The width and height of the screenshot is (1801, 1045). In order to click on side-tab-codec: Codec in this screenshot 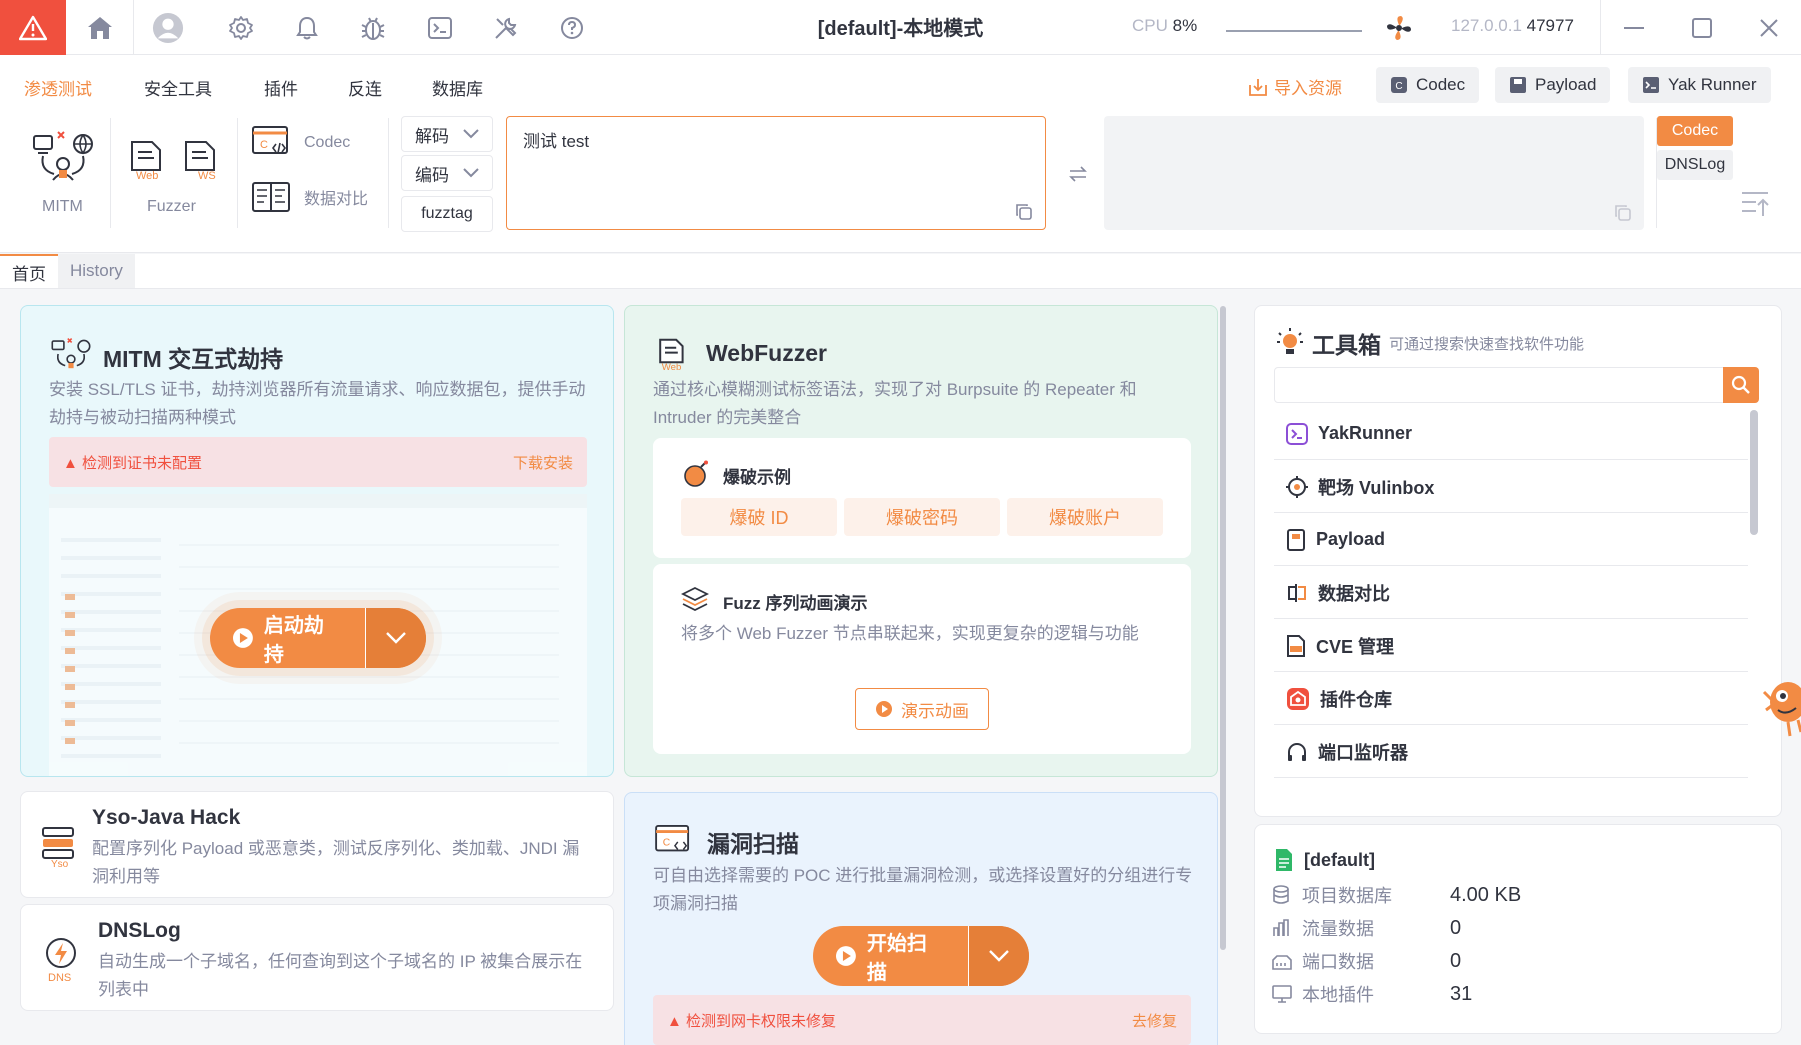, I will do `click(1695, 131)`.